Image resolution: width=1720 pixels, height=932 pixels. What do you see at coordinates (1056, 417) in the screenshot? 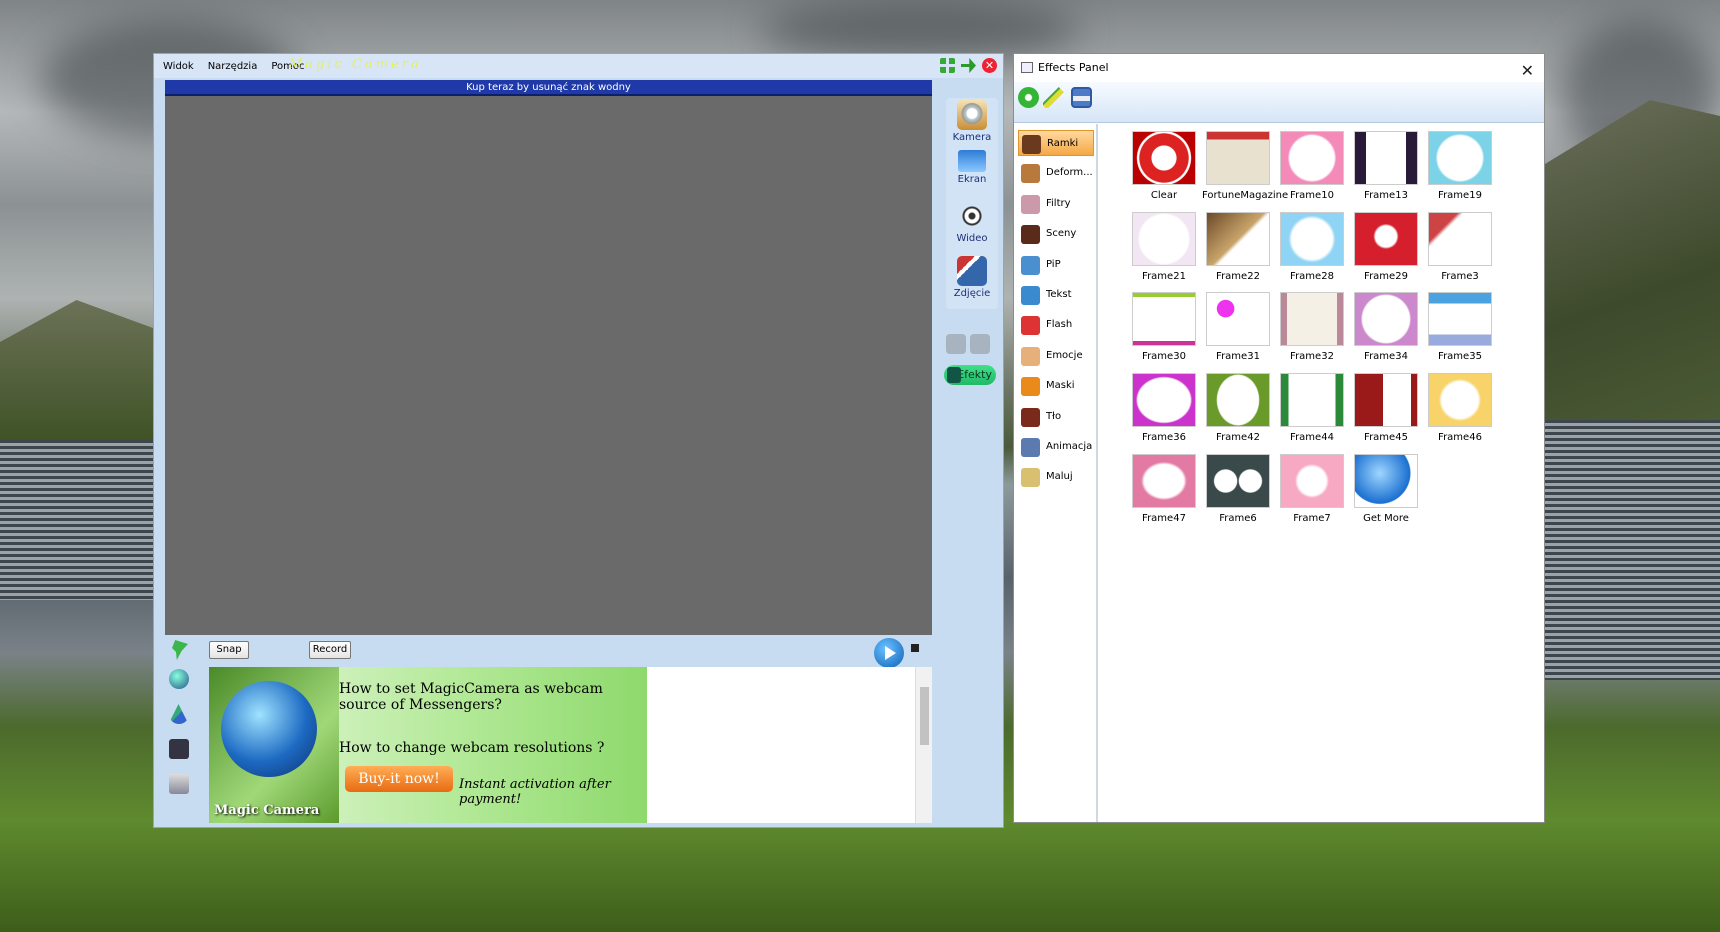
I see `category-item: Tło` at bounding box center [1056, 417].